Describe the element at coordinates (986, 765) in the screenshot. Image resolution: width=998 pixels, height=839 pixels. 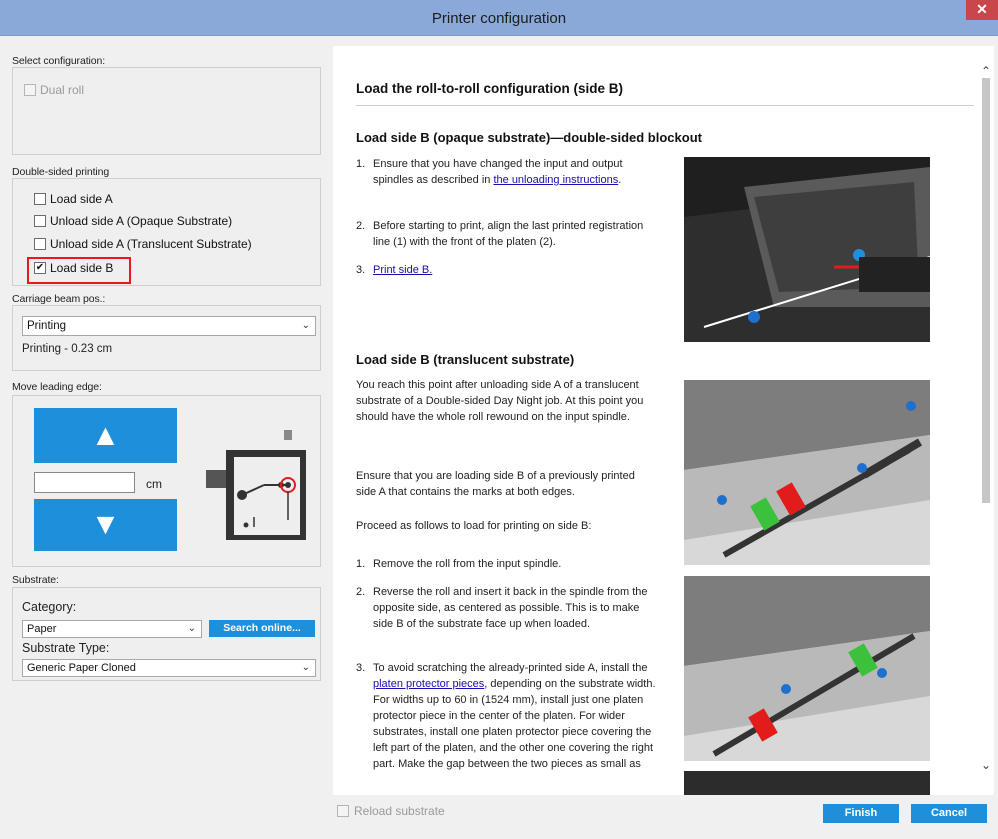
I see `scroll-down-icon: ⌄` at that location.